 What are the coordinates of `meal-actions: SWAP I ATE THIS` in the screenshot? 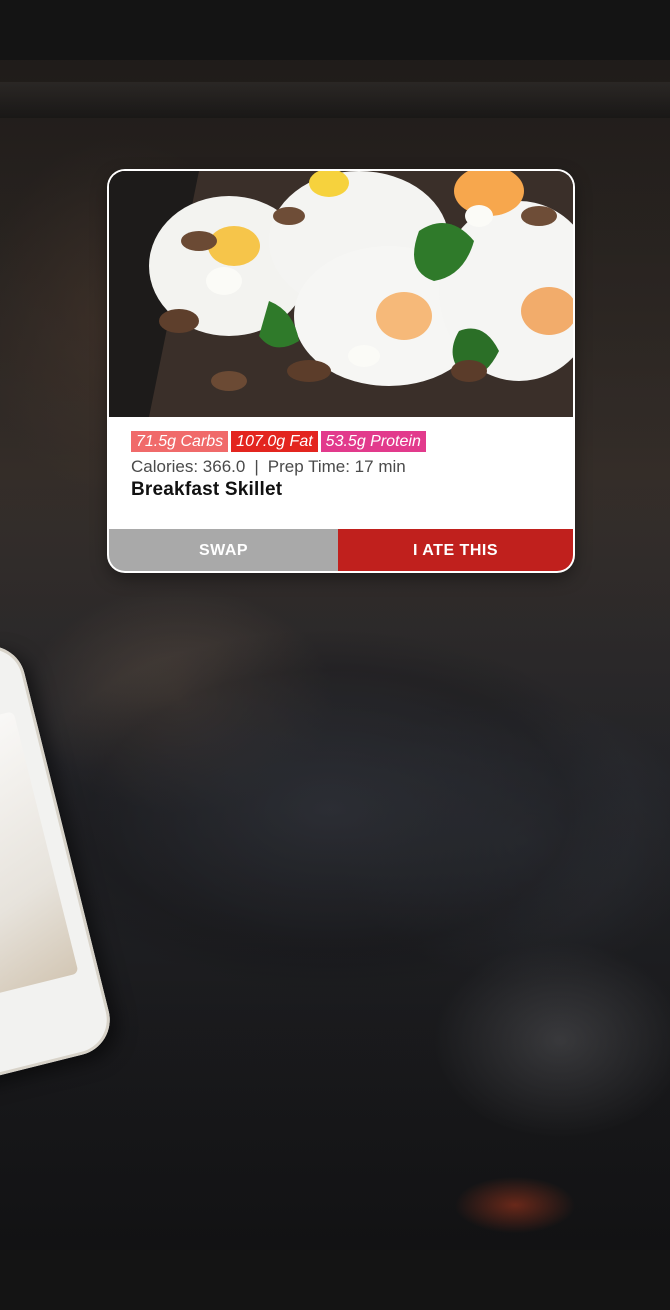 It's located at (341, 550).